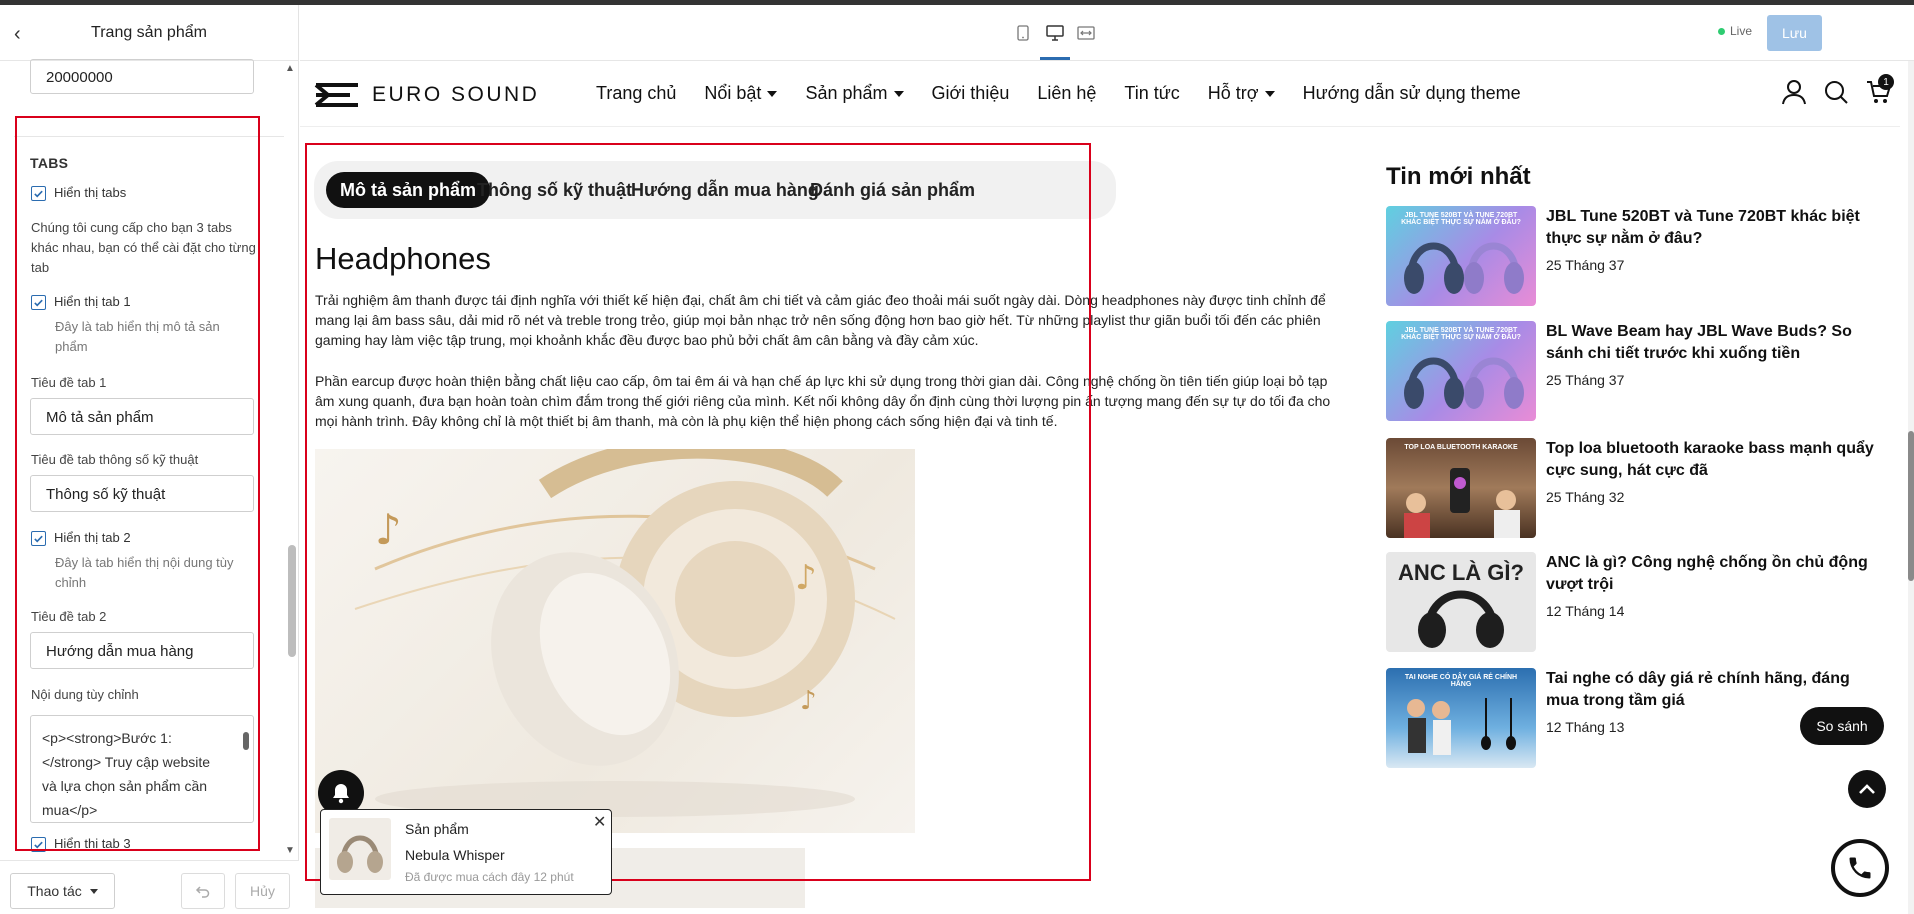 The image size is (1914, 914). Describe the element at coordinates (81, 844) in the screenshot. I see `show-tab3-checkbox: Hiển thị tab 3` at that location.